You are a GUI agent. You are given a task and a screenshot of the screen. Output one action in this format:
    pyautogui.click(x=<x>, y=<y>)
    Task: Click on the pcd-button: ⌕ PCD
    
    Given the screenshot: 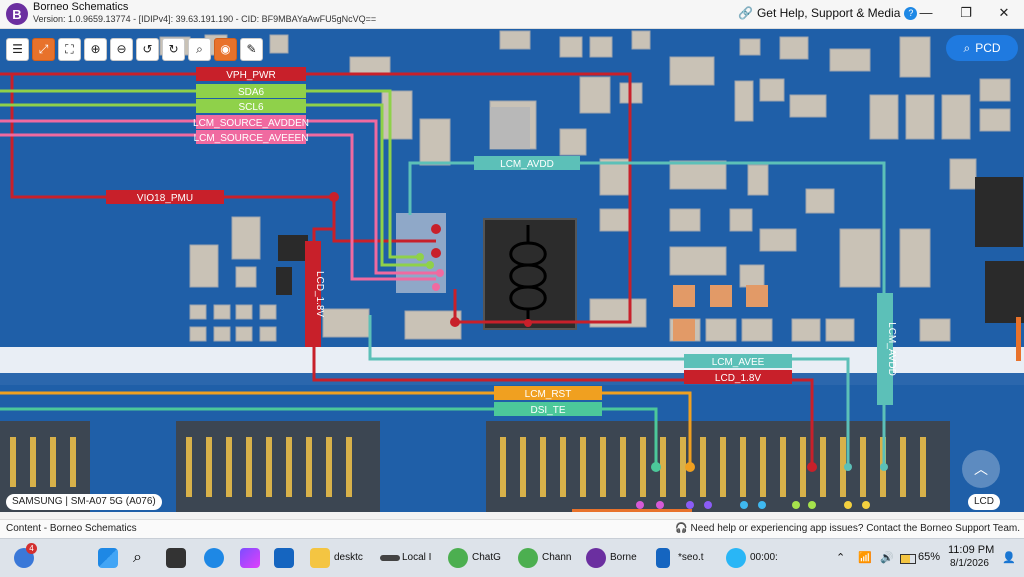 What is the action you would take?
    pyautogui.click(x=982, y=48)
    